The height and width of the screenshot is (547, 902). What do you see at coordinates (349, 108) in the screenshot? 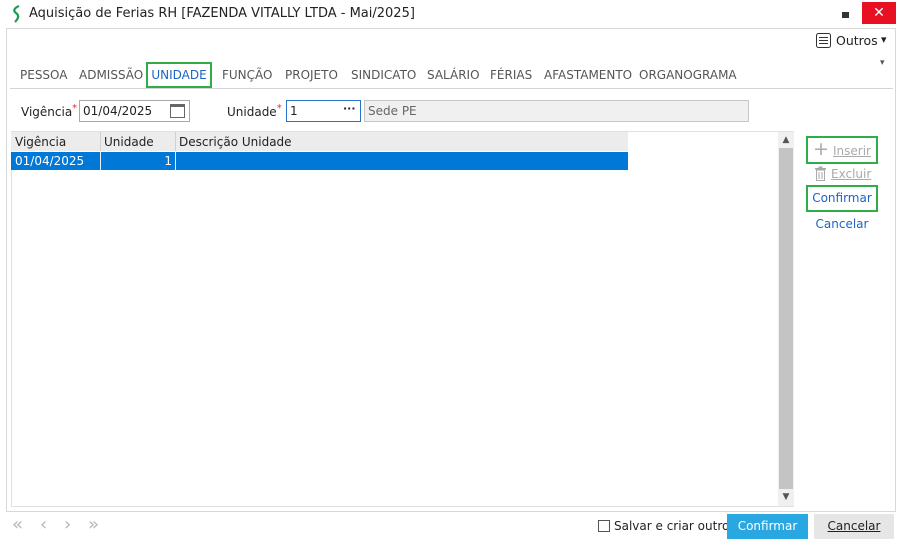
I see `lookup-button: ···` at bounding box center [349, 108].